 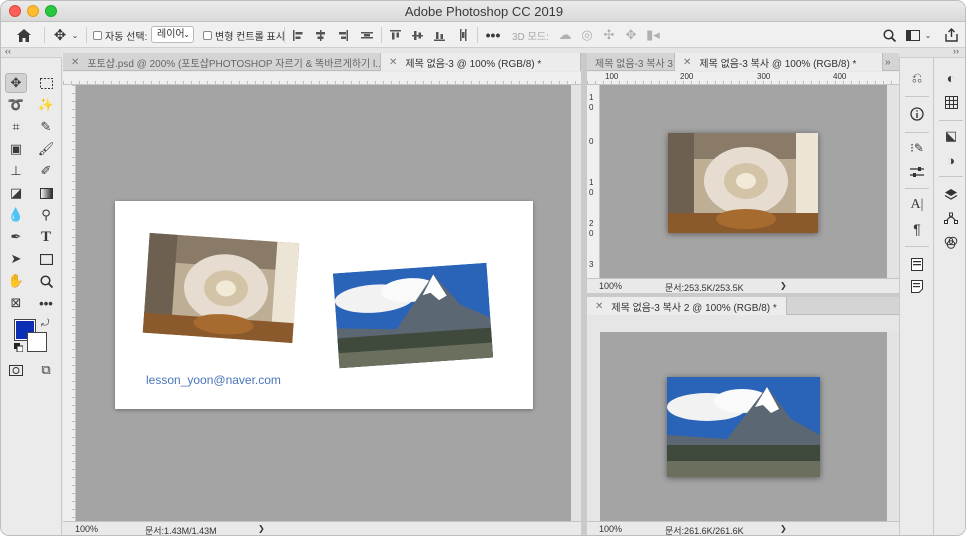 What do you see at coordinates (893, 181) in the screenshot?
I see `right-top-scrollbar` at bounding box center [893, 181].